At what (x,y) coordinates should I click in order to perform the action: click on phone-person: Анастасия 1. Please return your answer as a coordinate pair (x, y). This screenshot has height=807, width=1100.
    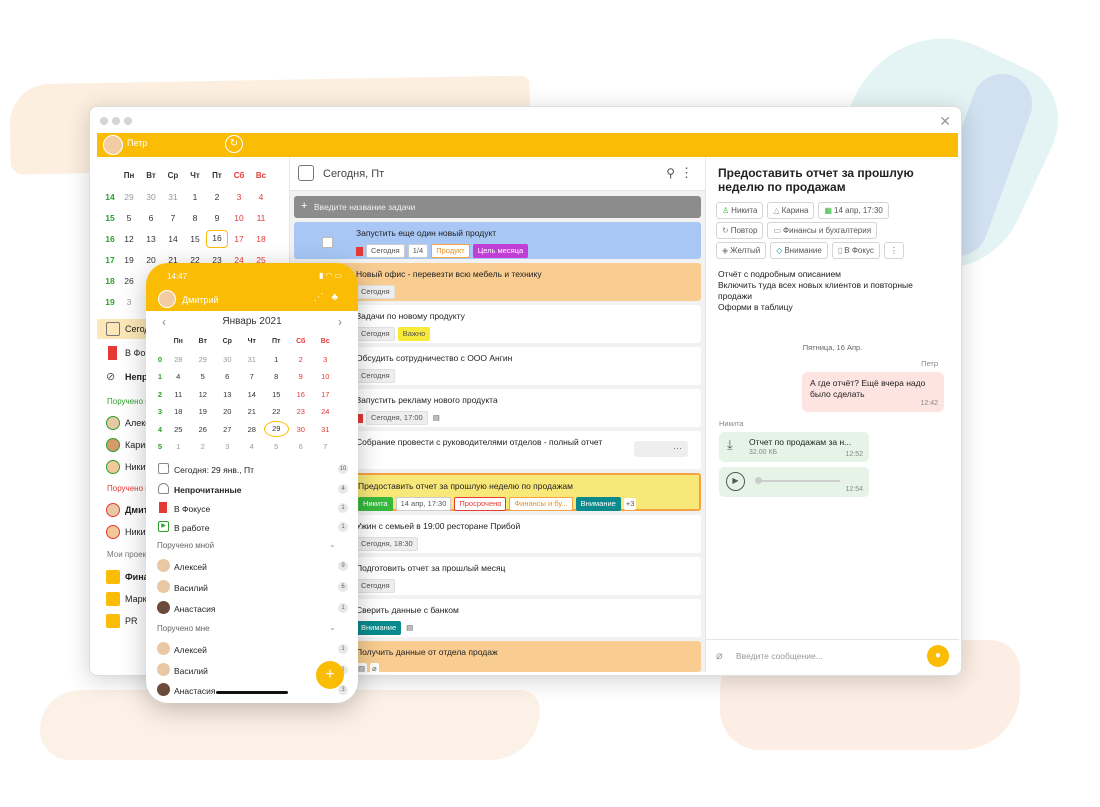
    Looking at the image, I should click on (252, 608).